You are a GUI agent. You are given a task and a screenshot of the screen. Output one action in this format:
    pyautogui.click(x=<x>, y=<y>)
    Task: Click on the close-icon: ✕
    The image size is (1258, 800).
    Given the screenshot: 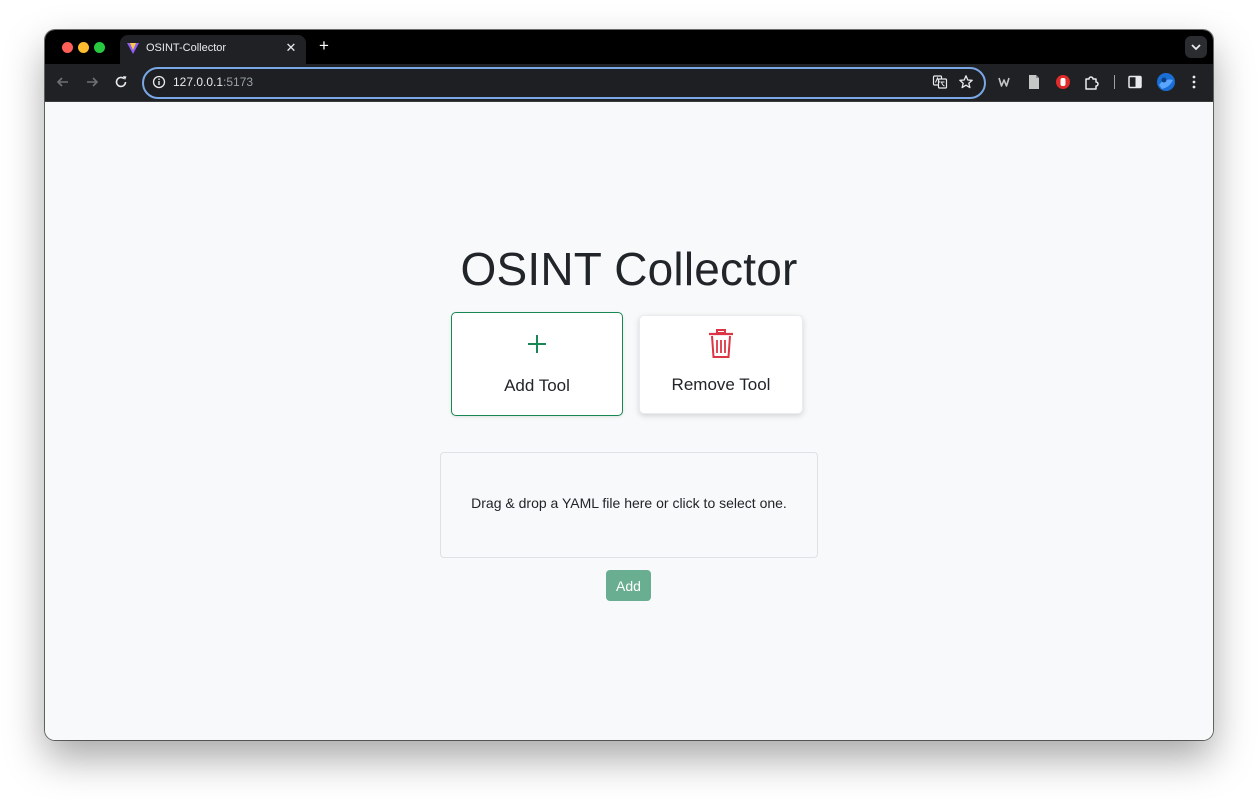 What is the action you would take?
    pyautogui.click(x=291, y=48)
    